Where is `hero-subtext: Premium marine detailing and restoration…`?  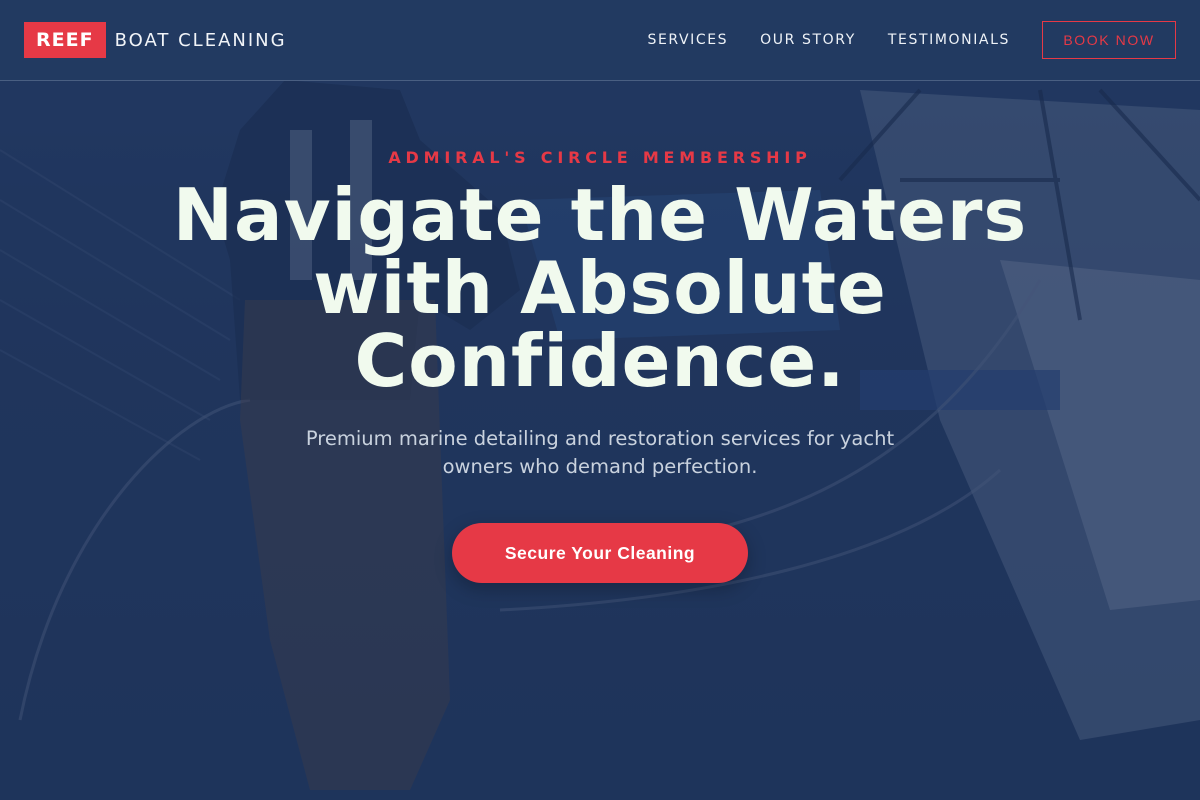 hero-subtext: Premium marine detailing and restoration… is located at coordinates (600, 452).